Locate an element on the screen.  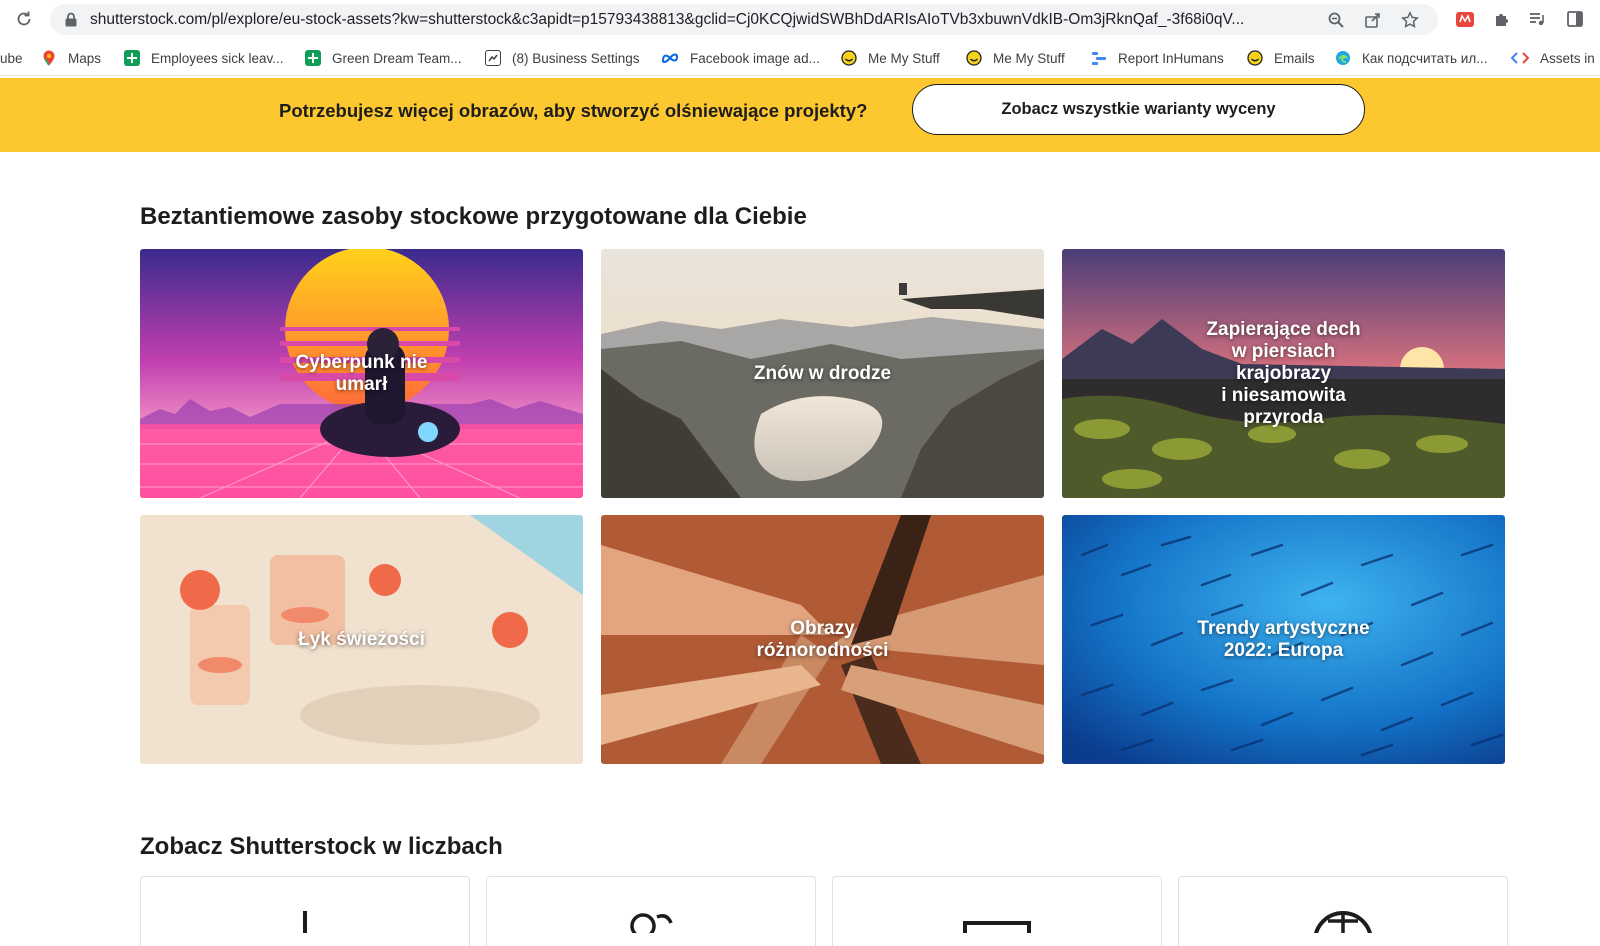
bookmark-label: ube is located at coordinates (11, 58).